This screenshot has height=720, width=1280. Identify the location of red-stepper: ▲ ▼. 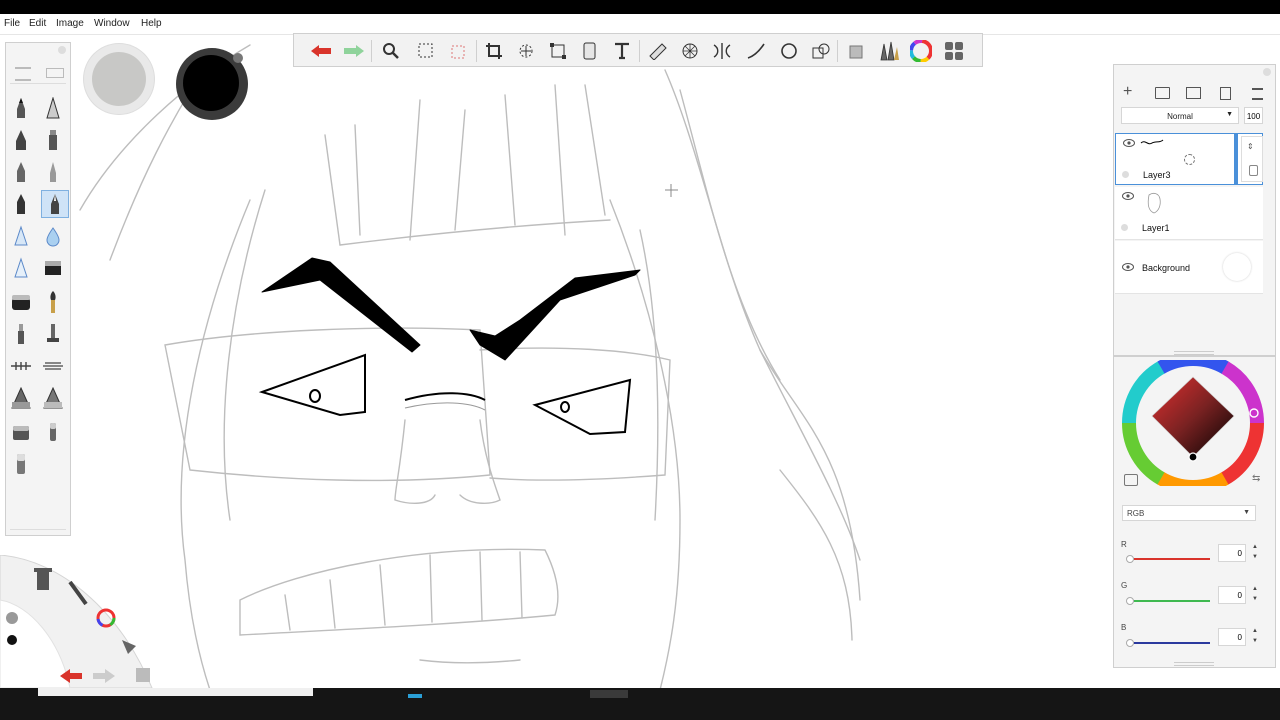
(1255, 553).